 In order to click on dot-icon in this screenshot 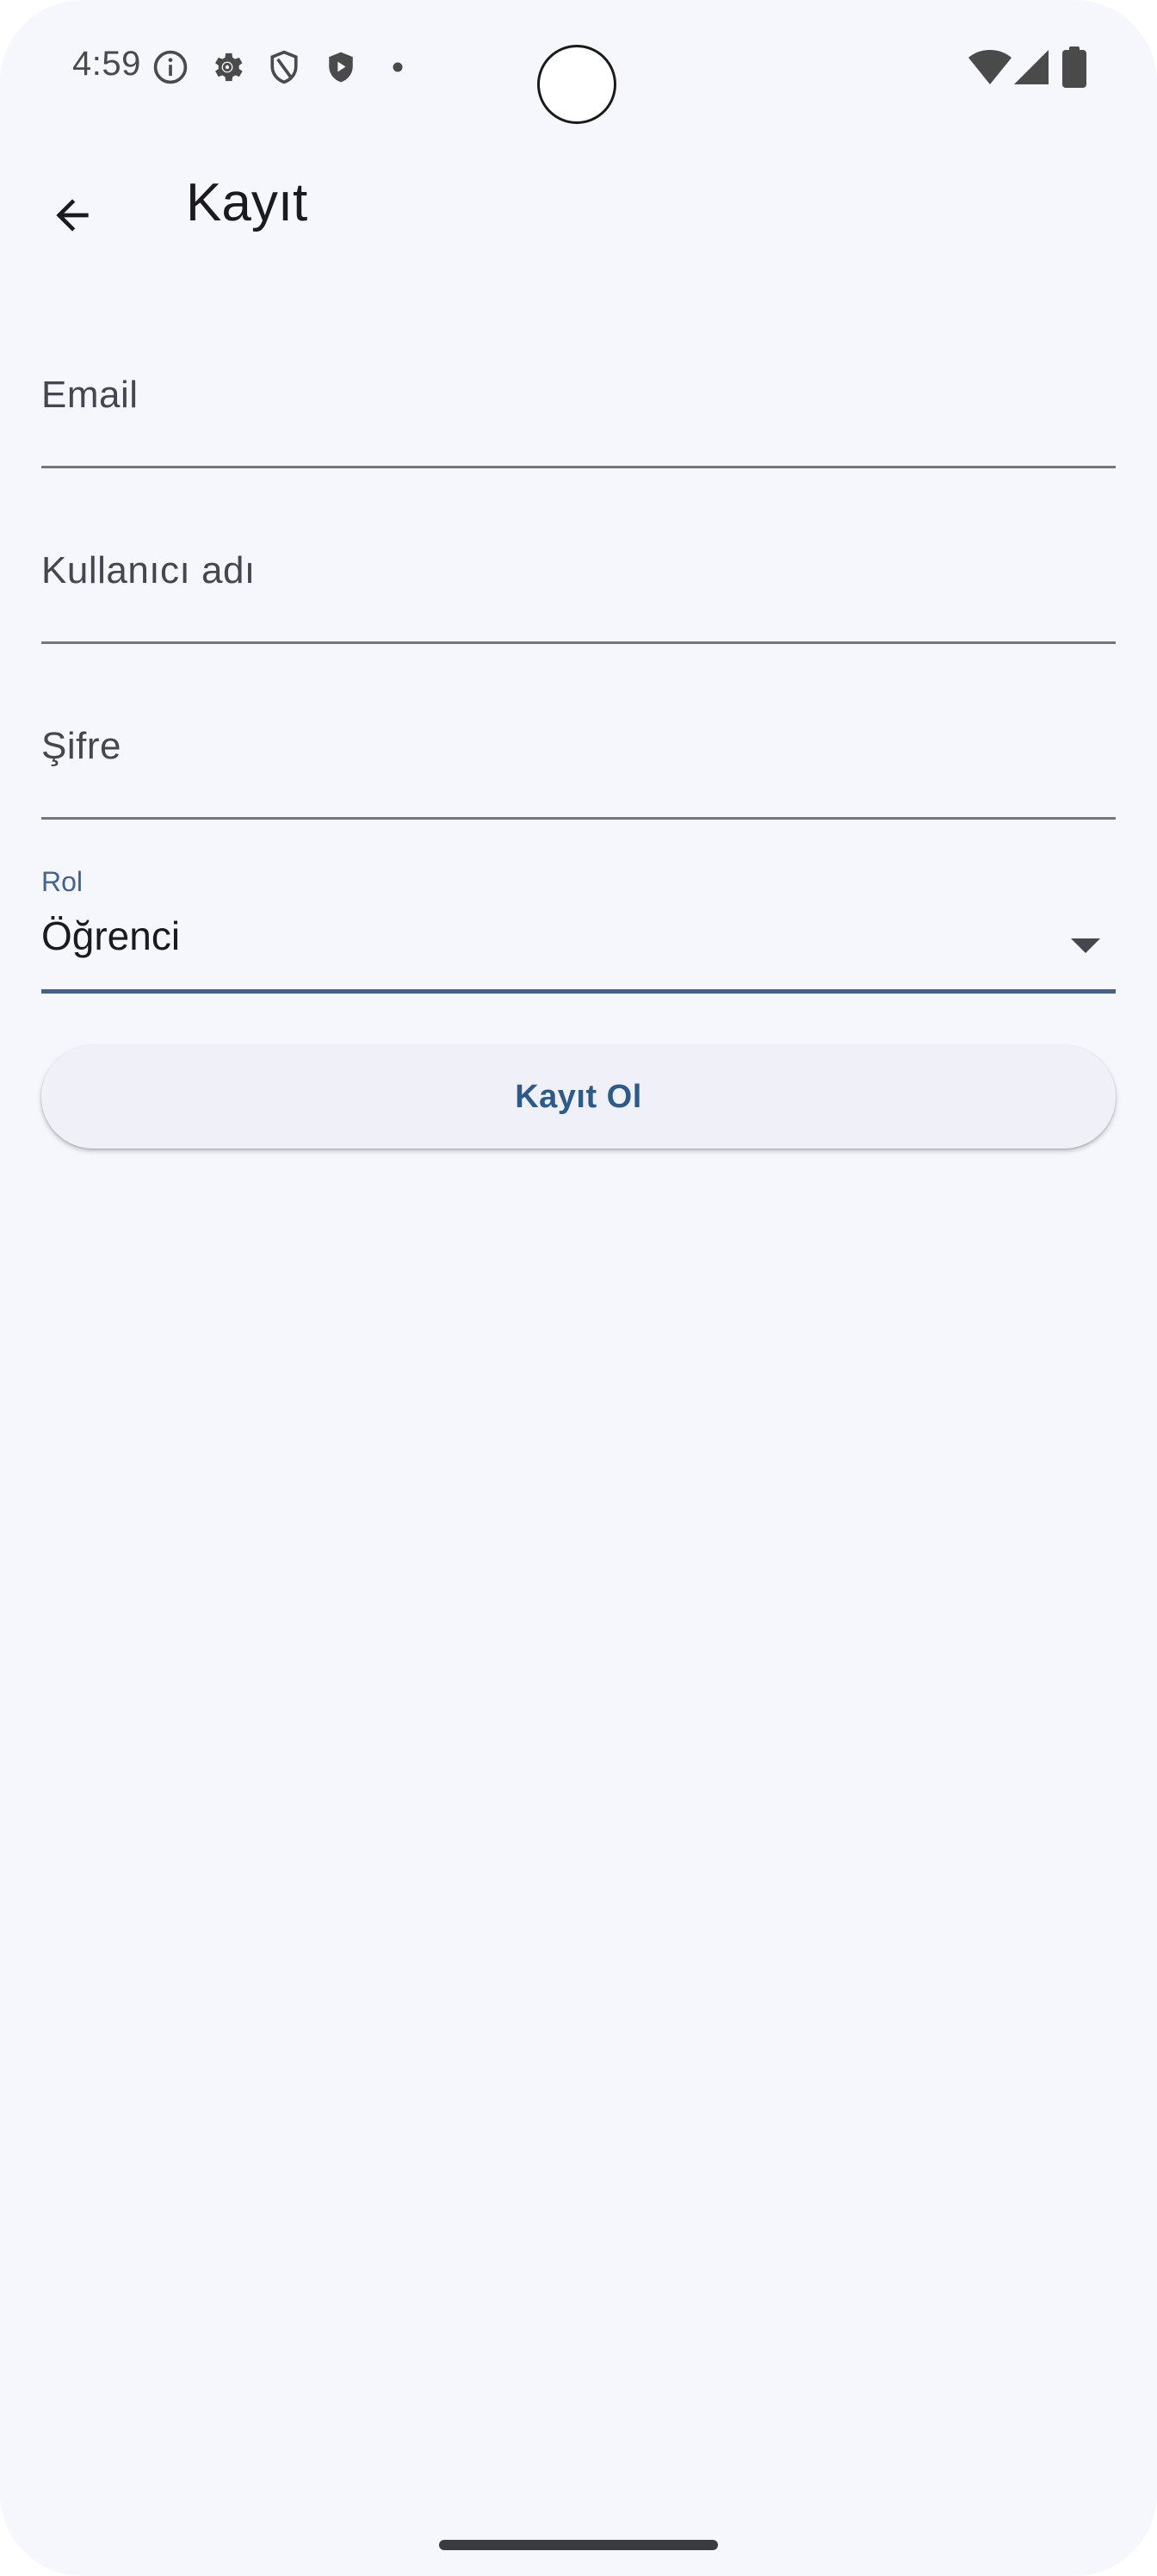, I will do `click(398, 67)`.